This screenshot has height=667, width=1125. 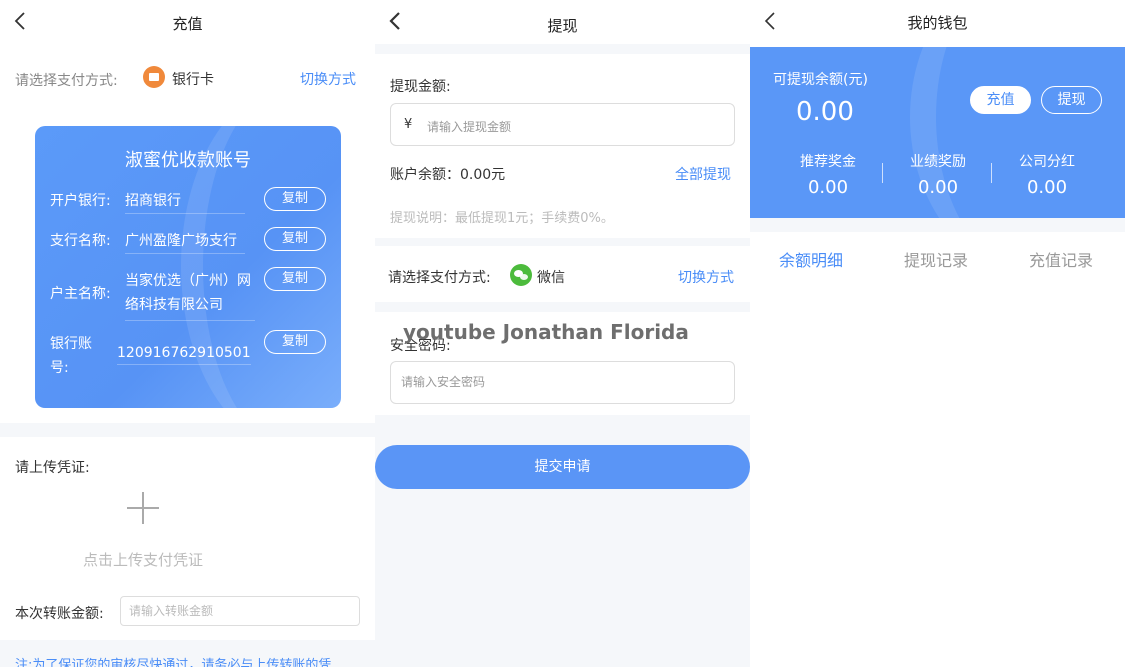 I want to click on tab-recharge-records: 充值记录, so click(x=1061, y=259).